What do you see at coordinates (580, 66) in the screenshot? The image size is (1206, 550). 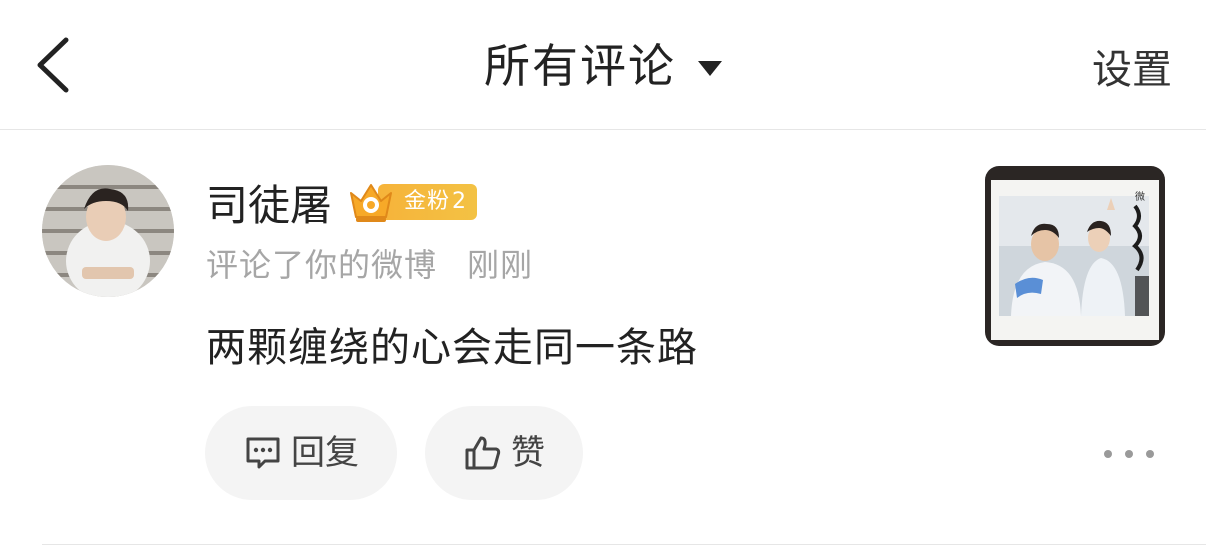 I see `page-title: 所有评论` at bounding box center [580, 66].